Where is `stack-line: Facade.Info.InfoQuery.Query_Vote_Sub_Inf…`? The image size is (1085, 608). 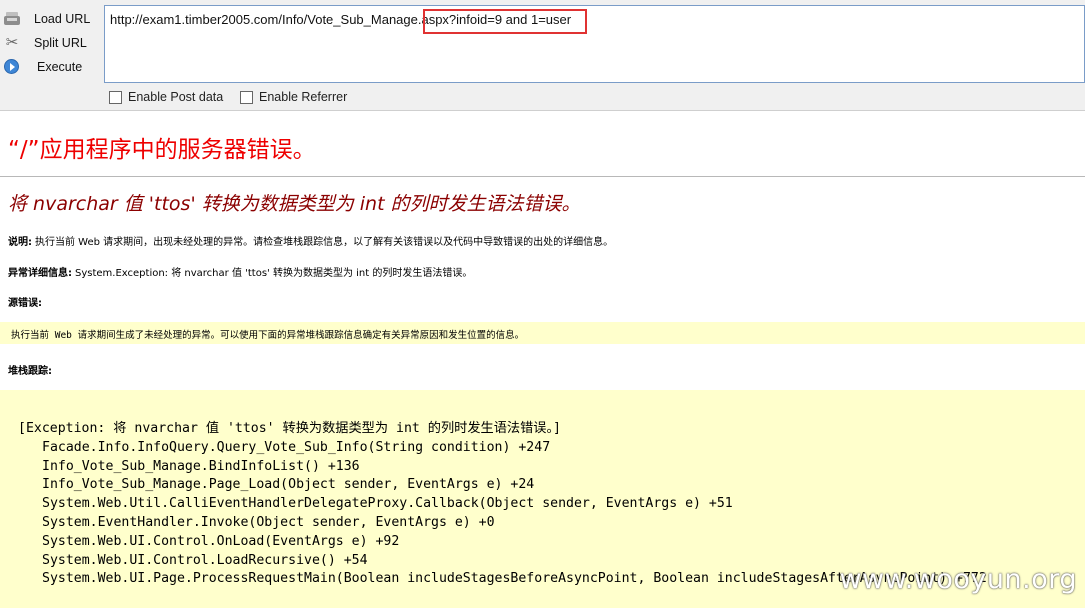
stack-line: Facade.Info.InfoQuery.Query_Vote_Sub_Inf… is located at coordinates (296, 447).